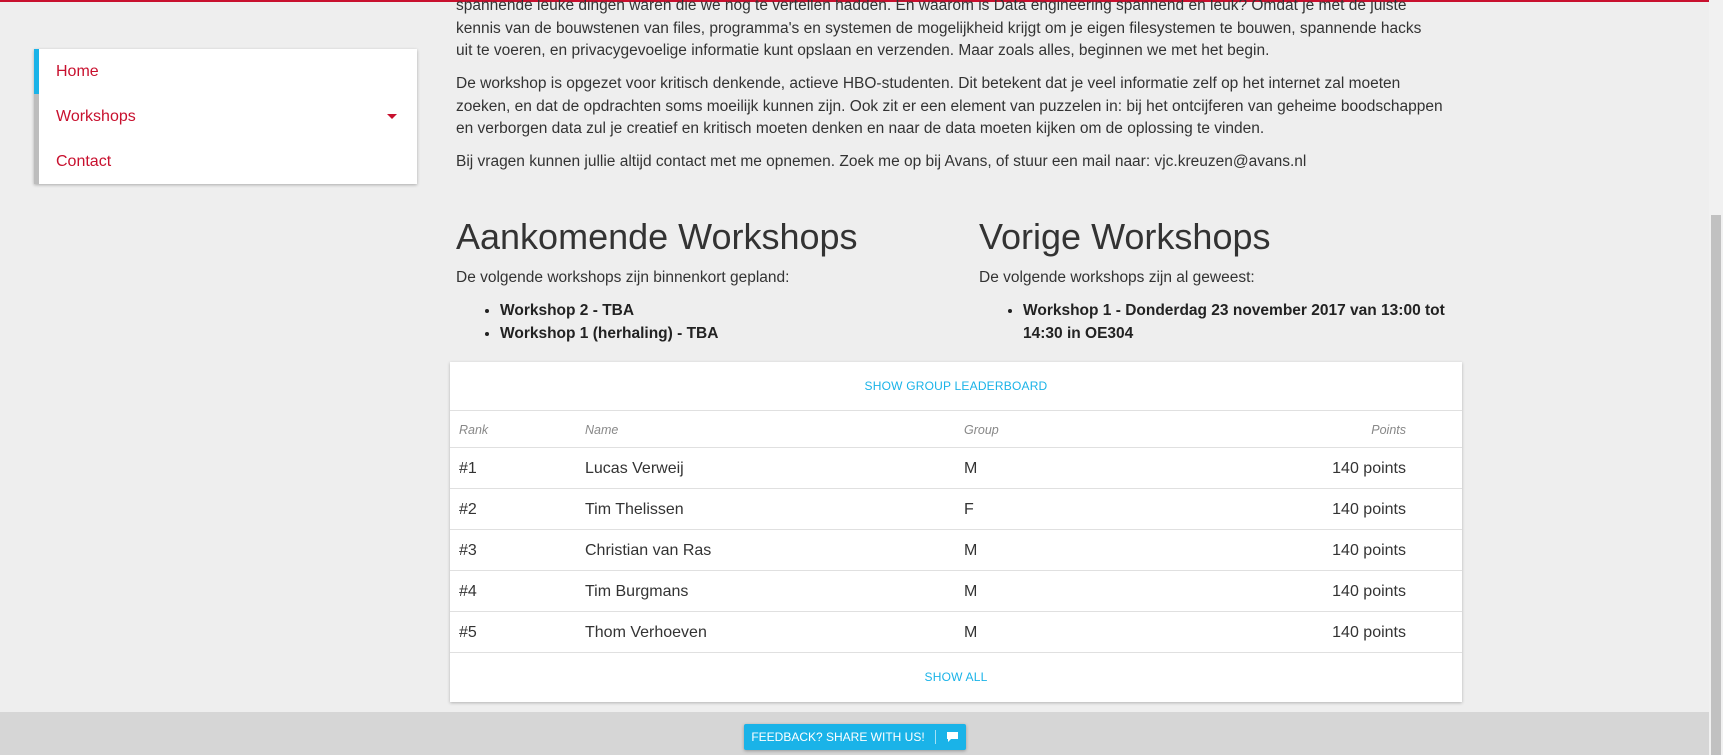  What do you see at coordinates (634, 509) in the screenshot?
I see `name-cell: Tim Thelissen` at bounding box center [634, 509].